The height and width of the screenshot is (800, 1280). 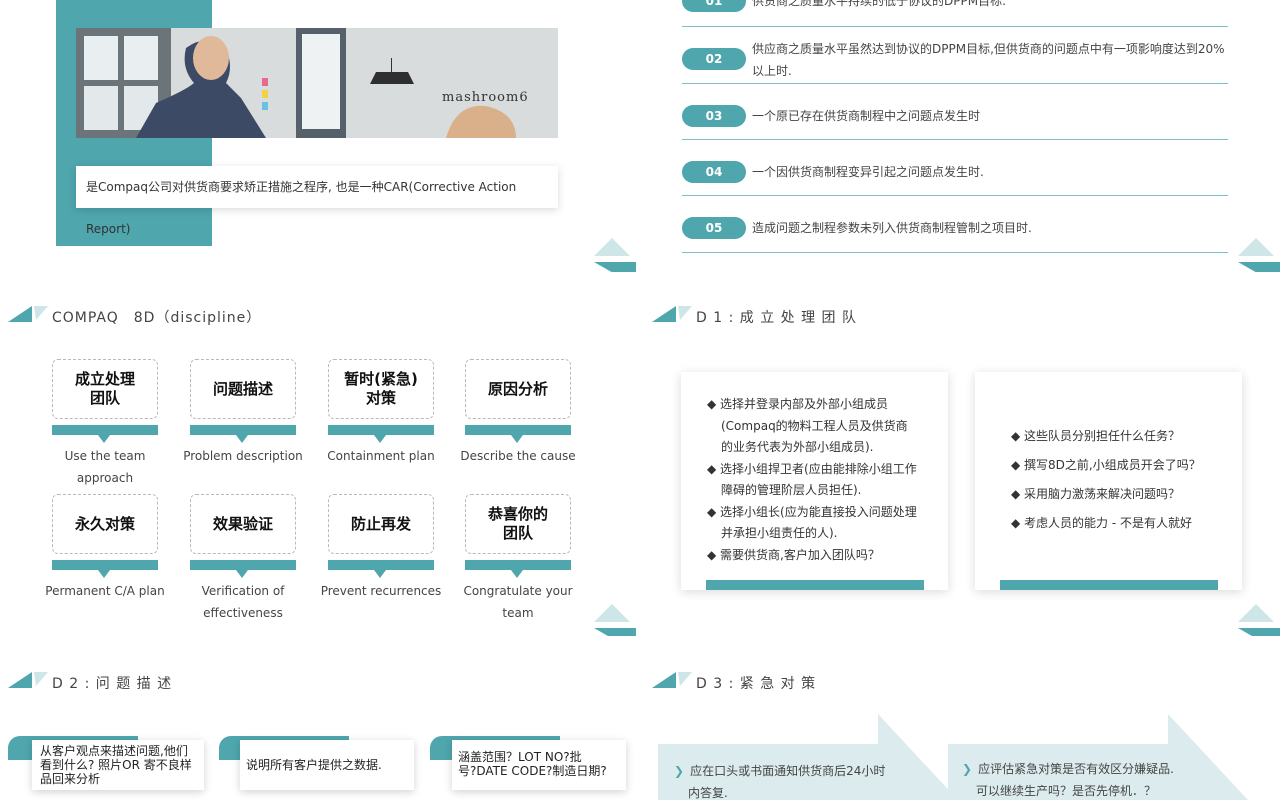 What do you see at coordinates (714, 228) in the screenshot?
I see `condition-number: 05` at bounding box center [714, 228].